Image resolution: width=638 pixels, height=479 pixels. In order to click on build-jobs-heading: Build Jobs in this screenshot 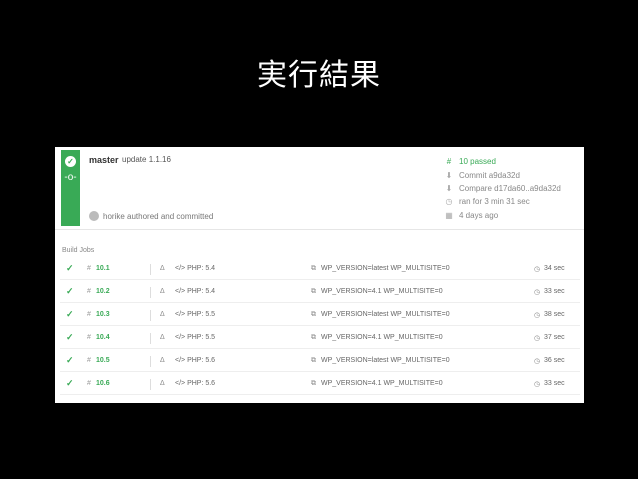, I will do `click(78, 250)`.